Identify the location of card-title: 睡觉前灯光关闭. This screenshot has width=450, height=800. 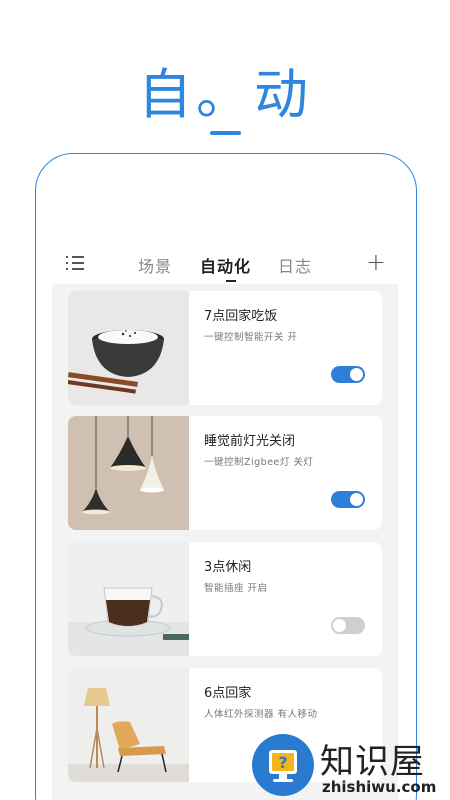
(250, 441).